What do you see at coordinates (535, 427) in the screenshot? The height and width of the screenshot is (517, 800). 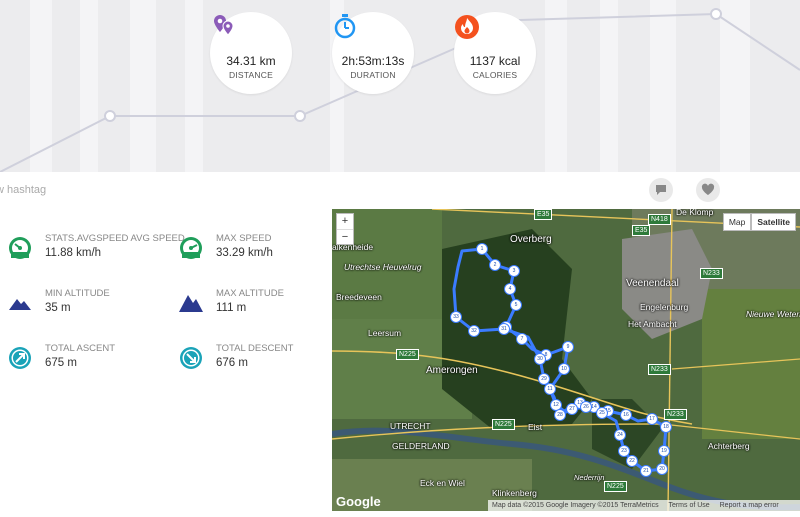 I see `map-label: Eist` at bounding box center [535, 427].